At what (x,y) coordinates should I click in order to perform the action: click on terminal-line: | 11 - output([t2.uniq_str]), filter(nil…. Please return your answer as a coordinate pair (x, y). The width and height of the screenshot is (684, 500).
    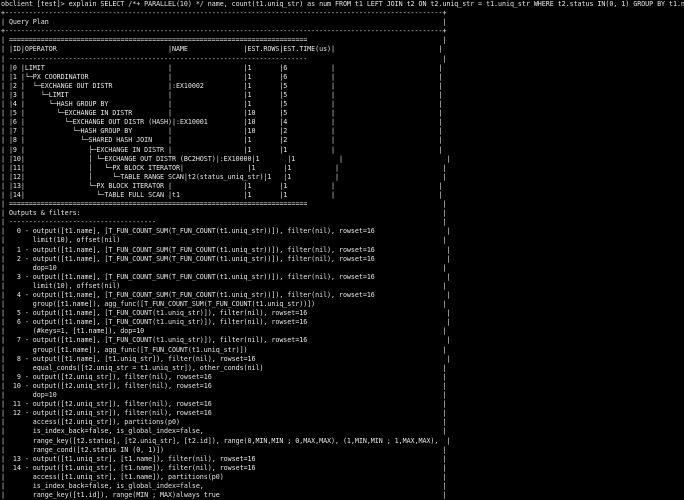
    Looking at the image, I should click on (224, 404).